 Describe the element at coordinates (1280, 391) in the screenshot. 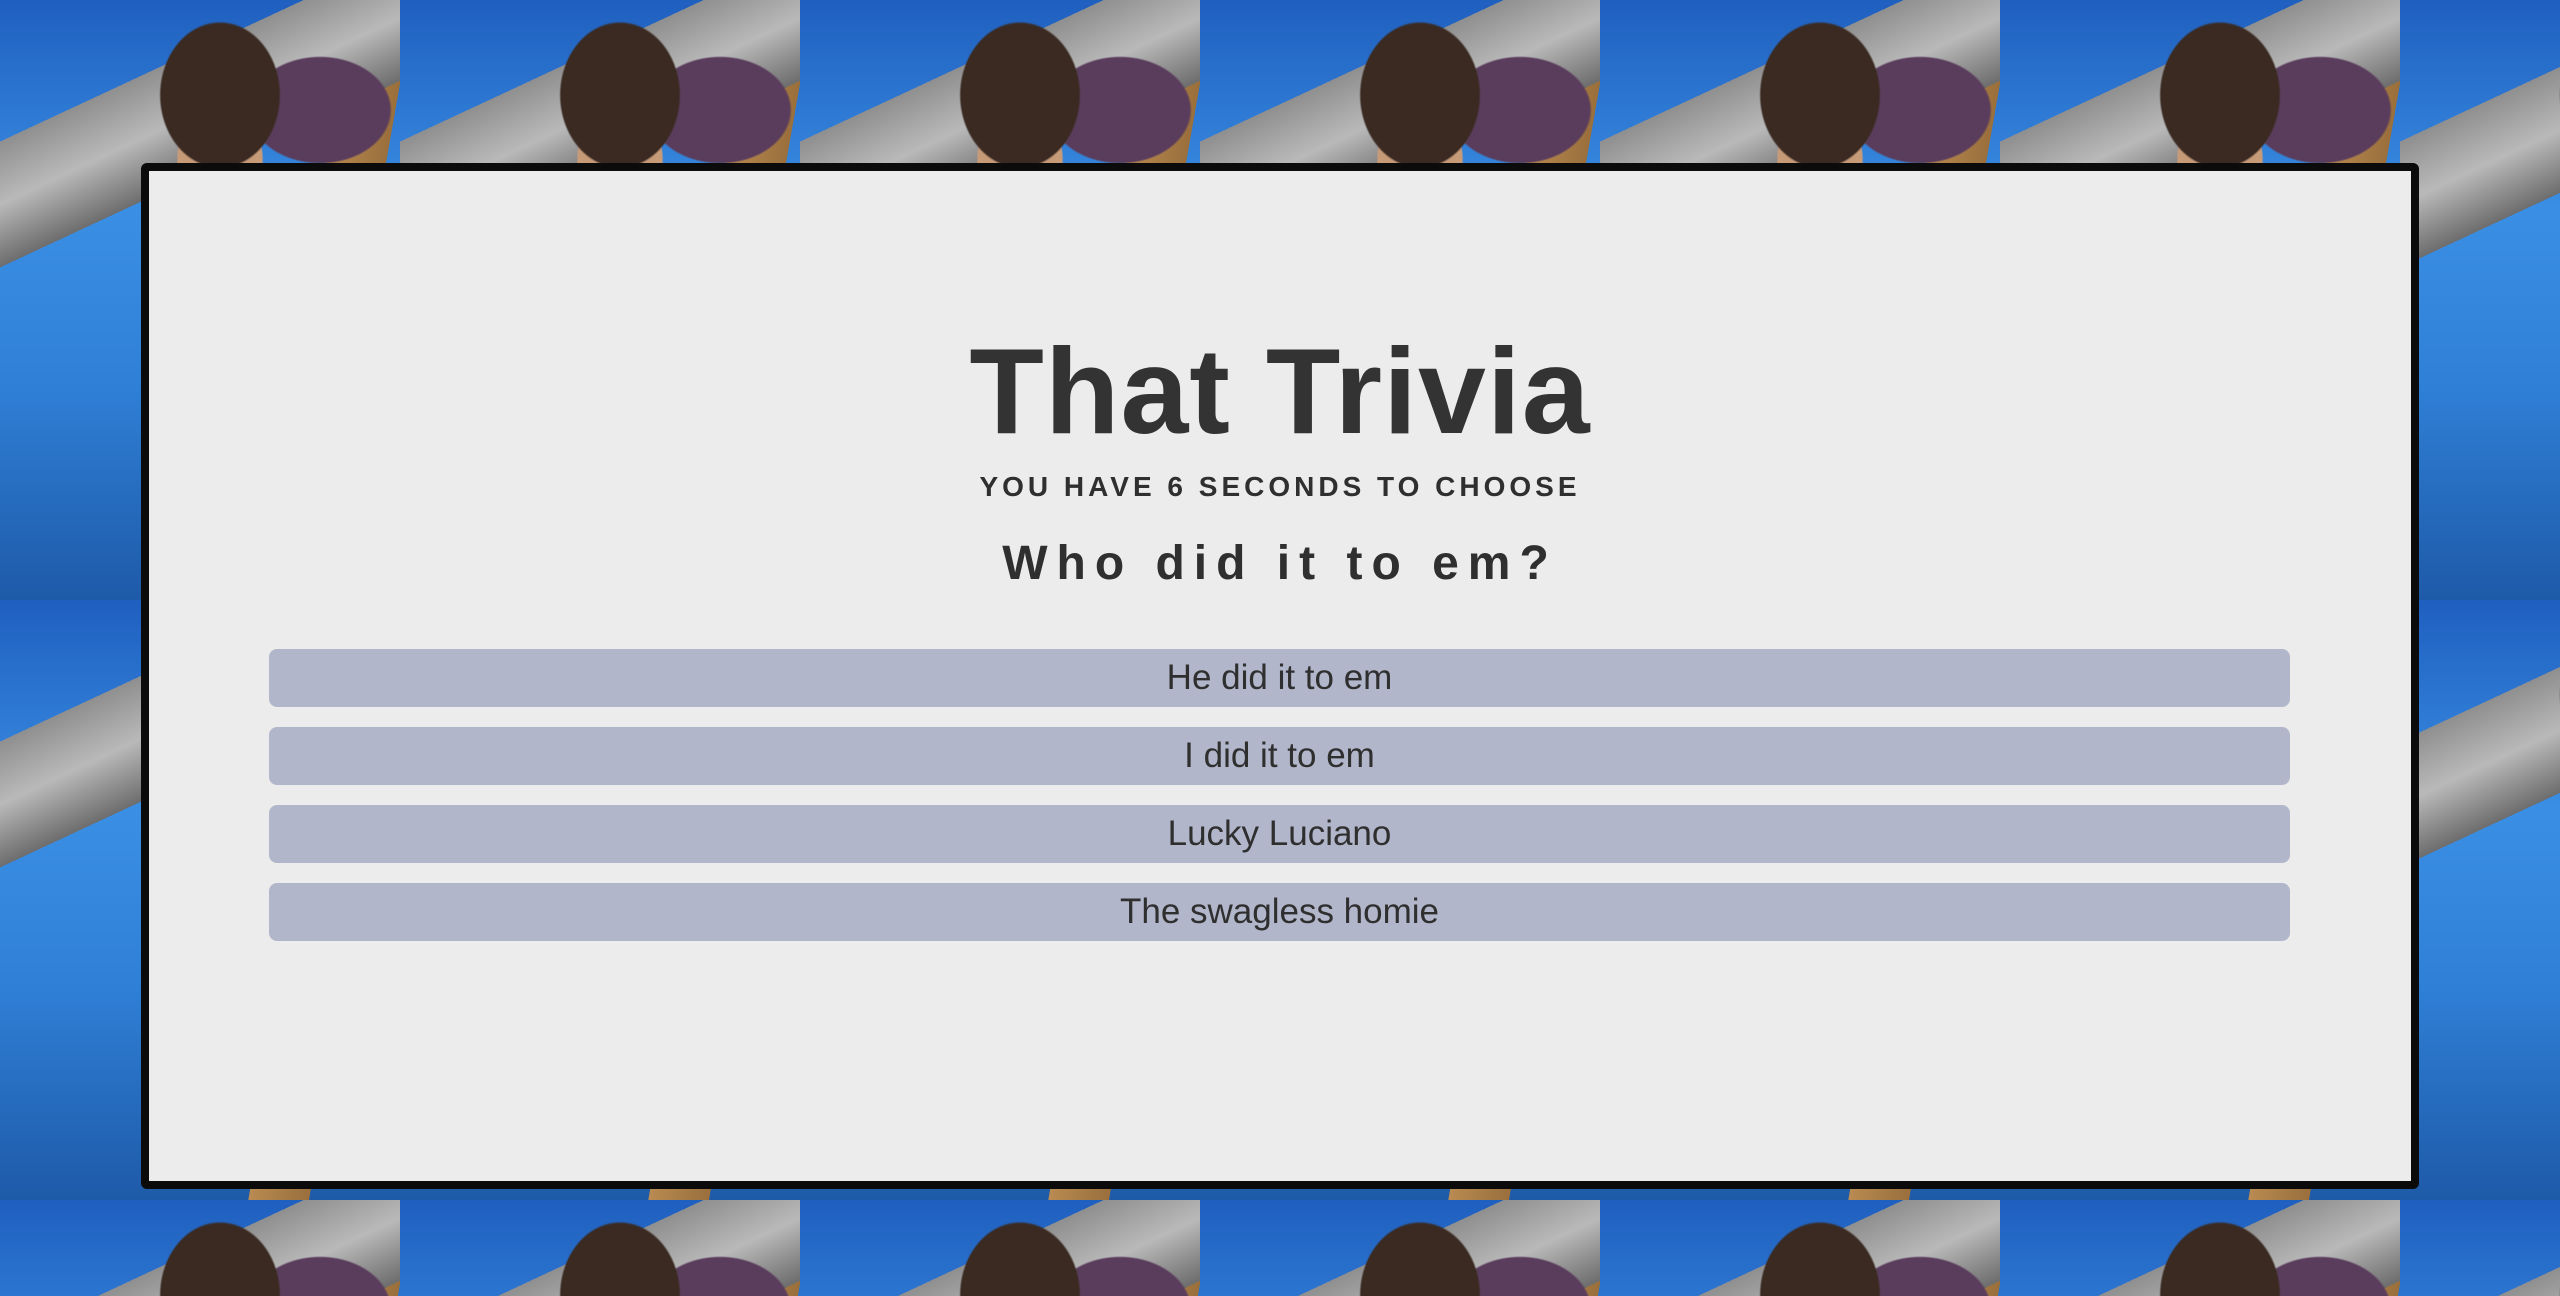

I see `page-title: That Trivia` at that location.